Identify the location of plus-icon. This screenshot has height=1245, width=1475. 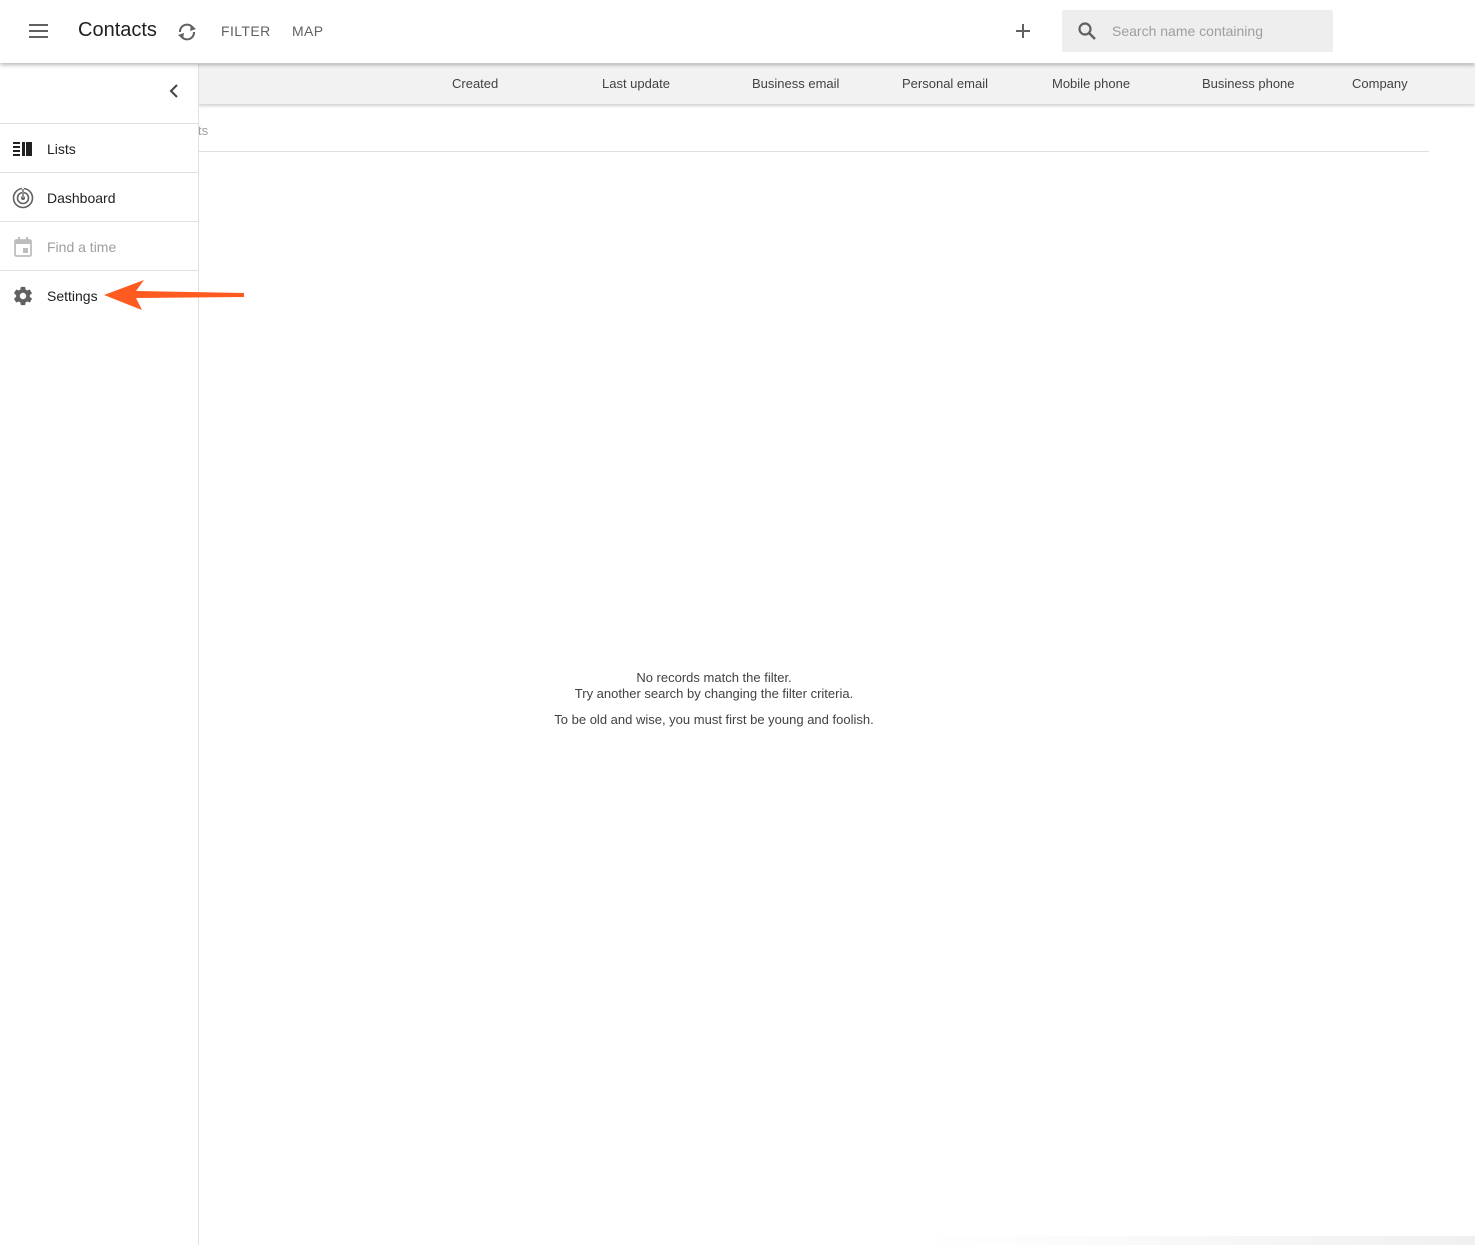
(1023, 31).